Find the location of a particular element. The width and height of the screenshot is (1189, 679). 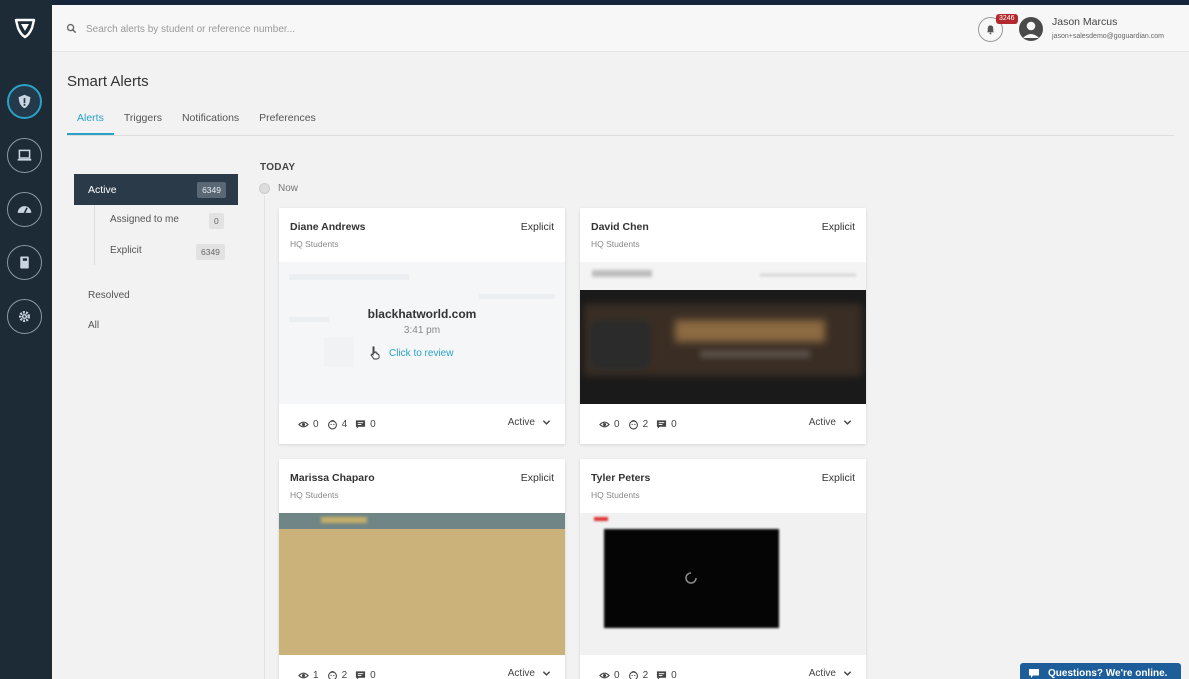

student-name: Diane Andrews is located at coordinates (328, 227).